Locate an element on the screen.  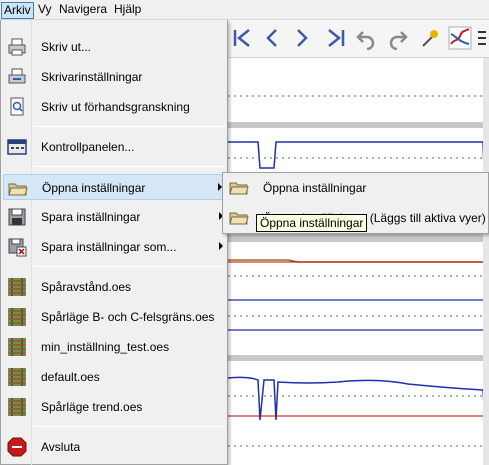
previous-icon is located at coordinates (272, 38).